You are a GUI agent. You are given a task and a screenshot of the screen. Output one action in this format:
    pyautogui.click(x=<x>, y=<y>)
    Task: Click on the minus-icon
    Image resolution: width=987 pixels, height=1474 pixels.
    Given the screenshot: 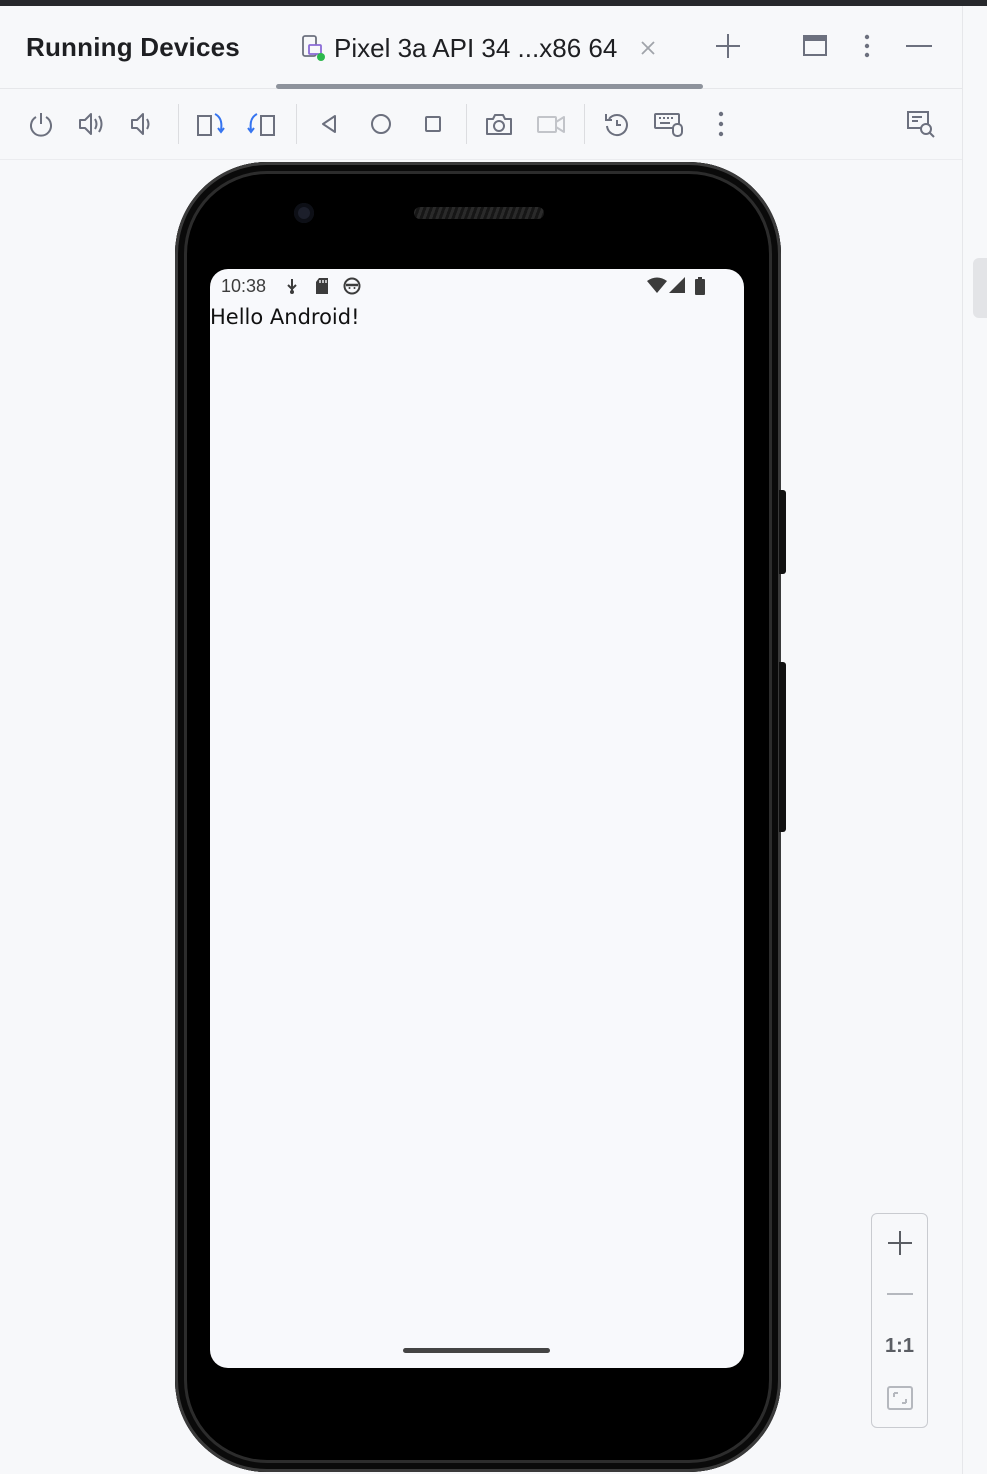 What is the action you would take?
    pyautogui.click(x=900, y=1294)
    